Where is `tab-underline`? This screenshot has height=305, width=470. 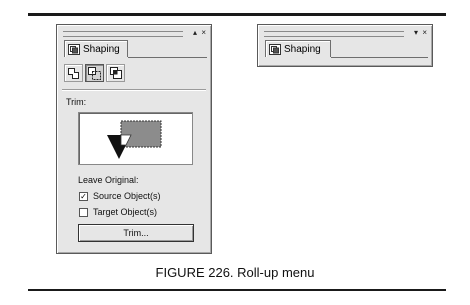
tab-underline is located at coordinates (167, 57).